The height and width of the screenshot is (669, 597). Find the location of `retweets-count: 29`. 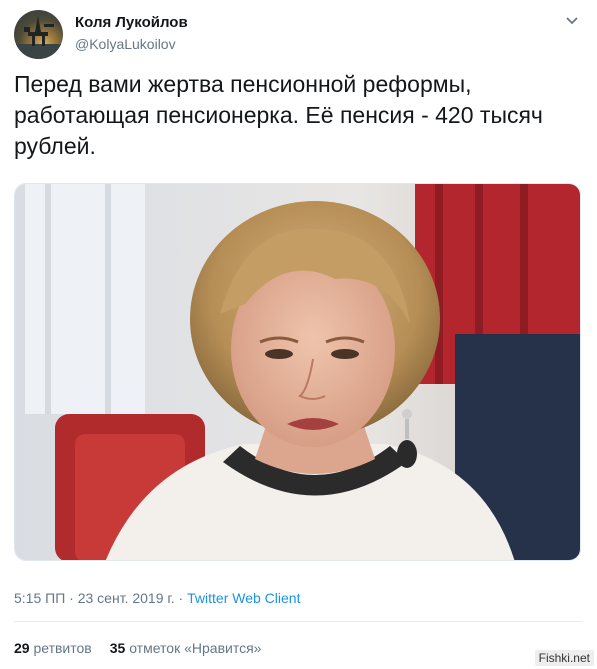

retweets-count: 29 is located at coordinates (22, 648).